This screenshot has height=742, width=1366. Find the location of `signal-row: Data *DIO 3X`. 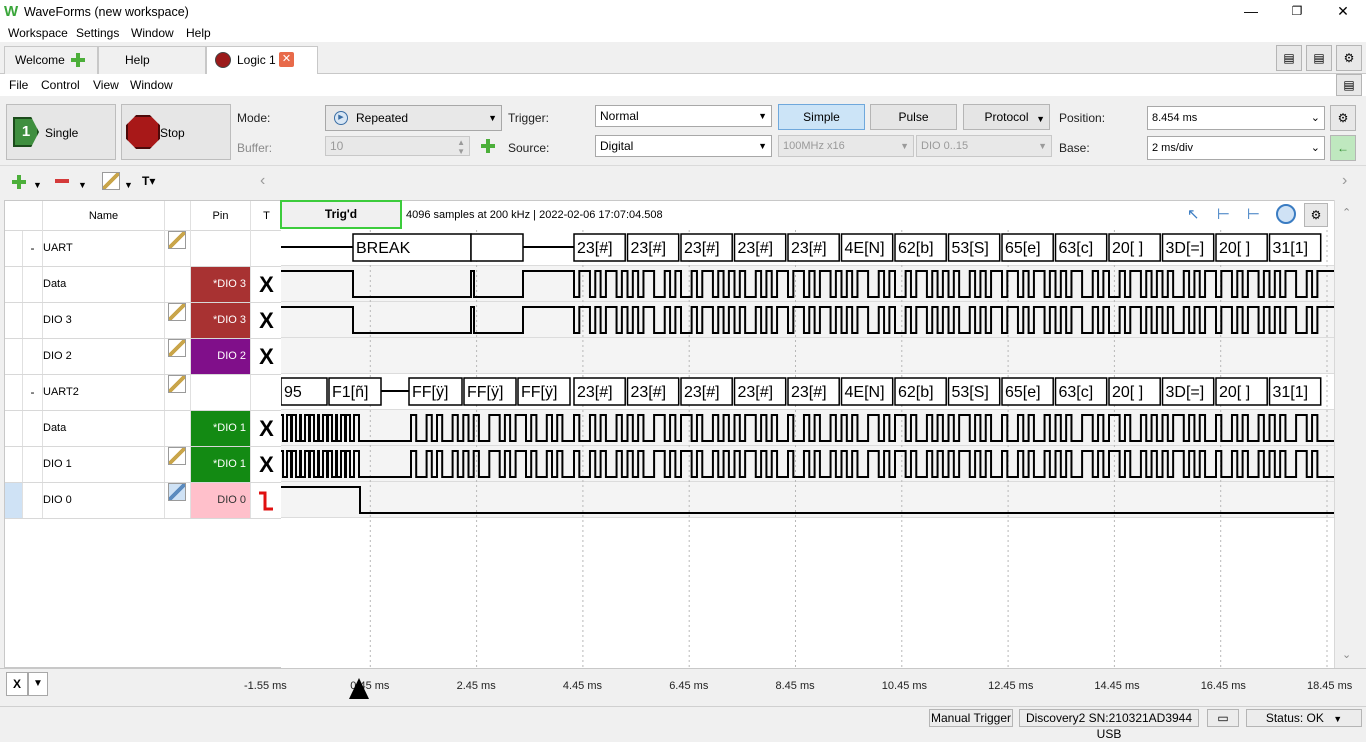

signal-row: Data *DIO 3X is located at coordinates (143, 285).